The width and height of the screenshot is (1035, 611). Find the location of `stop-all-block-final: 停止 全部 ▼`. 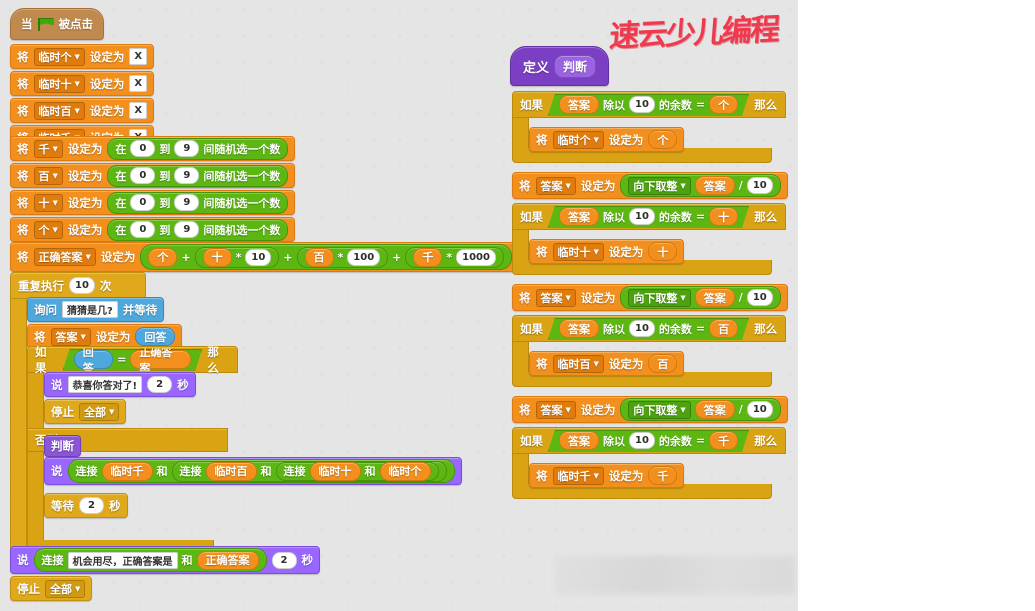

stop-all-block-final: 停止 全部 ▼ is located at coordinates (51, 588).